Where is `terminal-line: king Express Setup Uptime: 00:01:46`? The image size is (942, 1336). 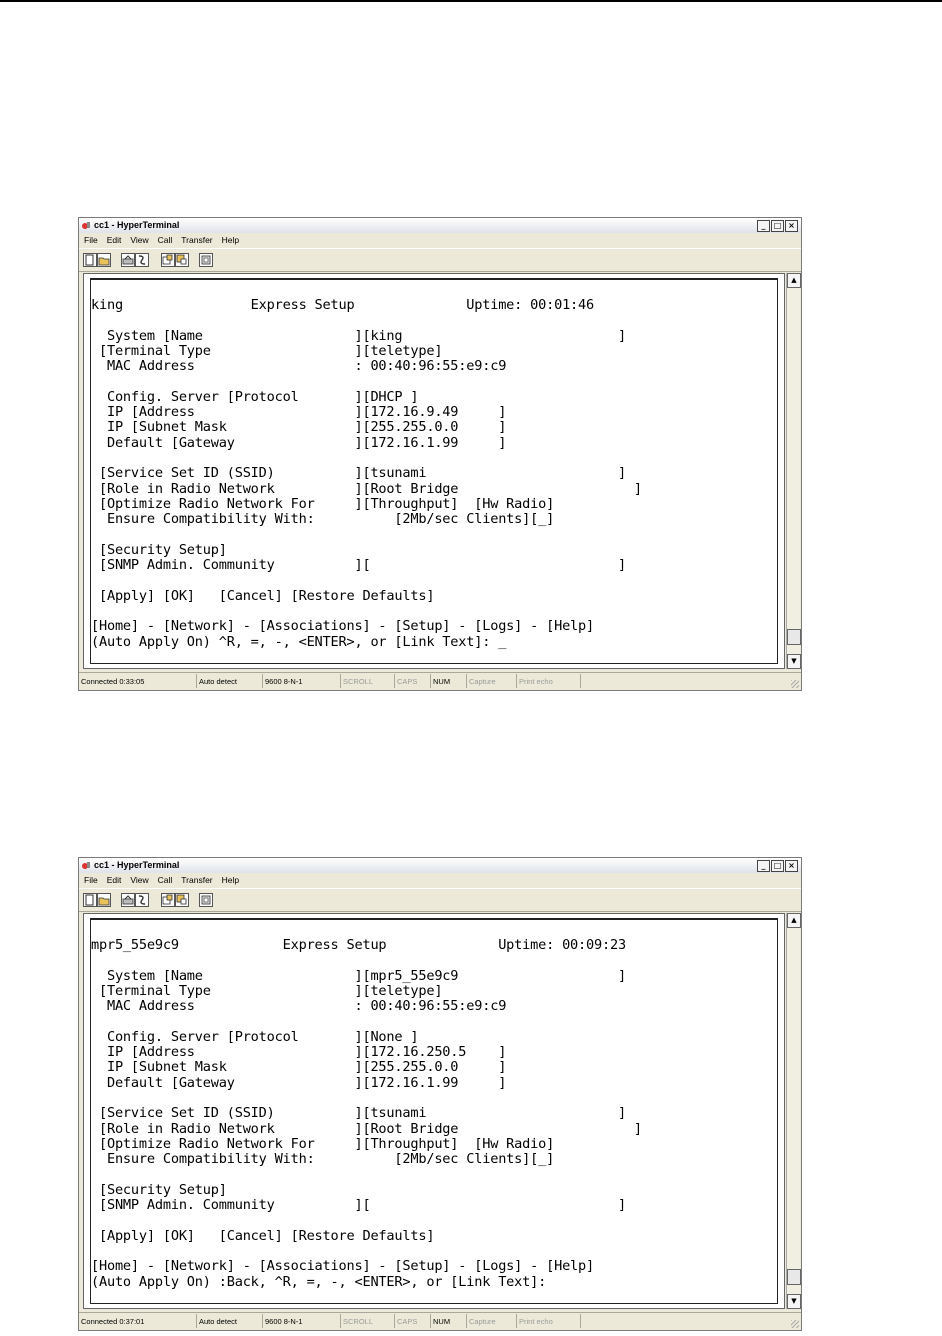
terminal-line: king Express Setup Uptime: 00:01:46 is located at coordinates (343, 305).